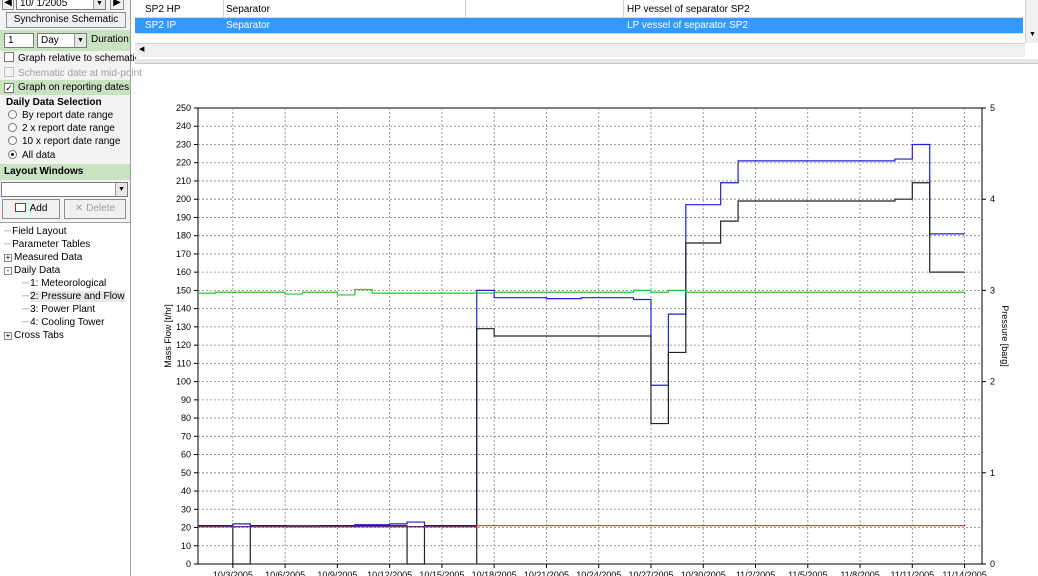 The width and height of the screenshot is (1038, 576). What do you see at coordinates (183, 272) in the screenshot?
I see `y-tick-label: 160` at bounding box center [183, 272].